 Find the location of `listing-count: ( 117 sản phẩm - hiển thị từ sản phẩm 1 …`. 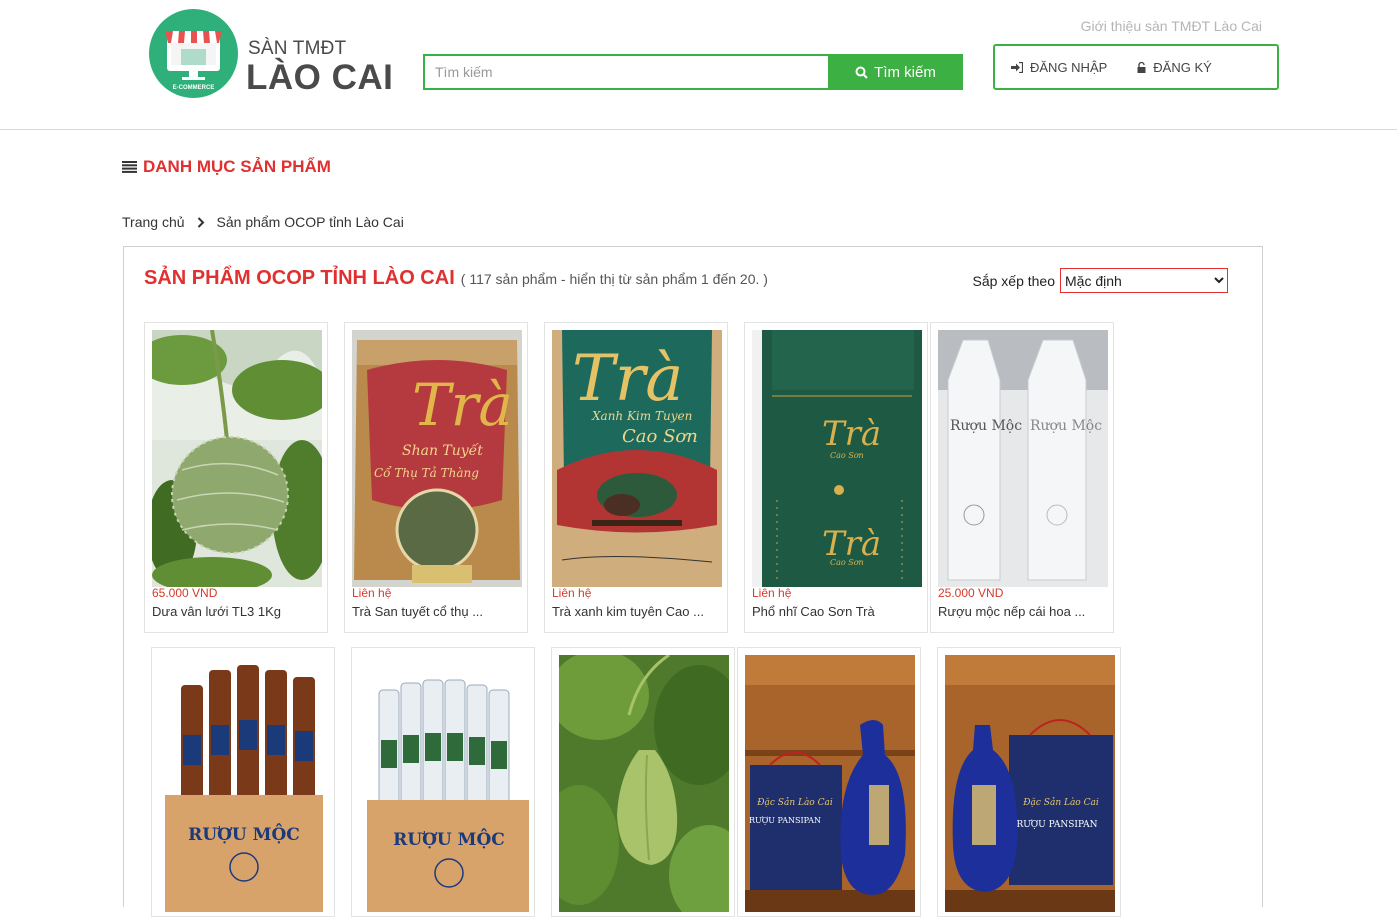

listing-count: ( 117 sản phẩm - hiển thị từ sản phẩm 1 … is located at coordinates (614, 279).